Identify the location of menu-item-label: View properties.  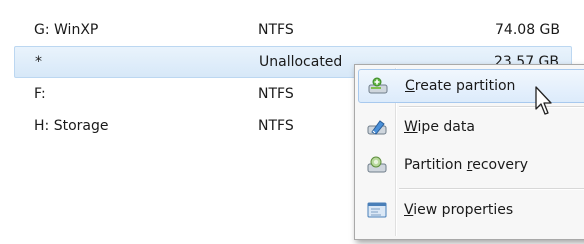
(459, 210).